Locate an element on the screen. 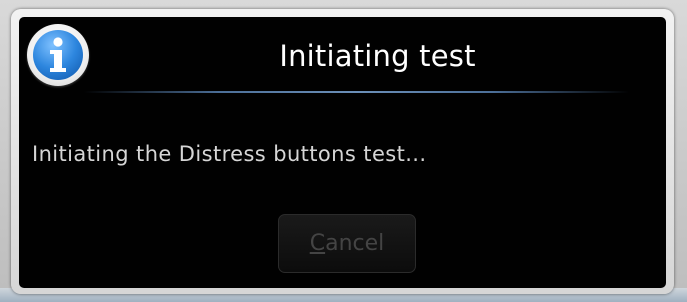  info-glyph is located at coordinates (58, 54).